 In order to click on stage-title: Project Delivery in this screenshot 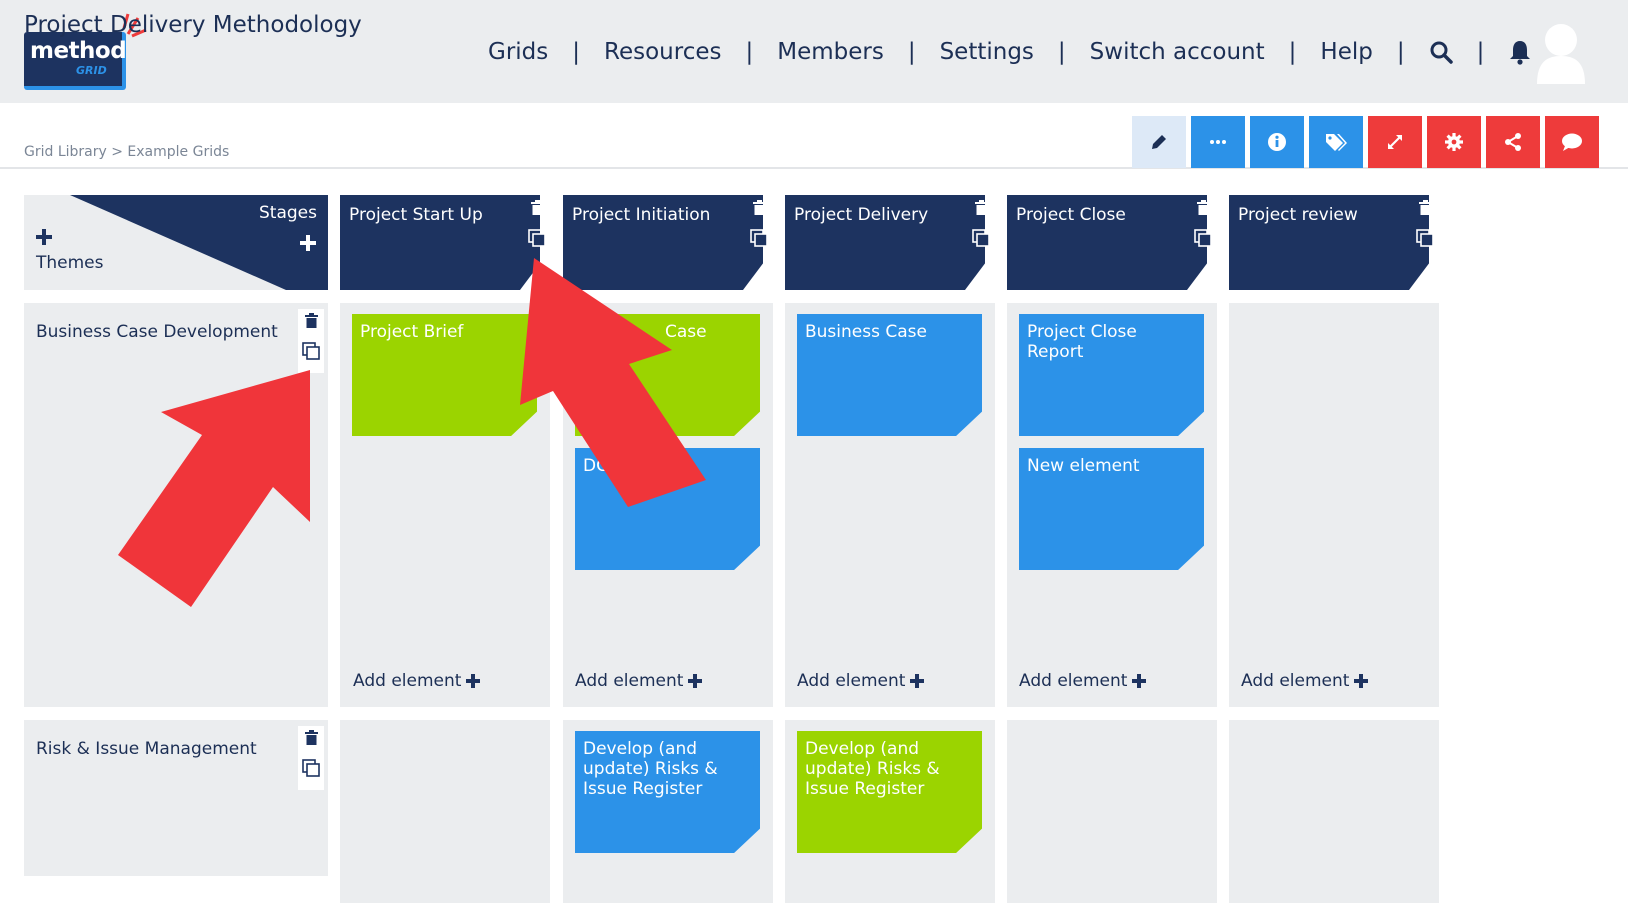, I will do `click(861, 215)`.